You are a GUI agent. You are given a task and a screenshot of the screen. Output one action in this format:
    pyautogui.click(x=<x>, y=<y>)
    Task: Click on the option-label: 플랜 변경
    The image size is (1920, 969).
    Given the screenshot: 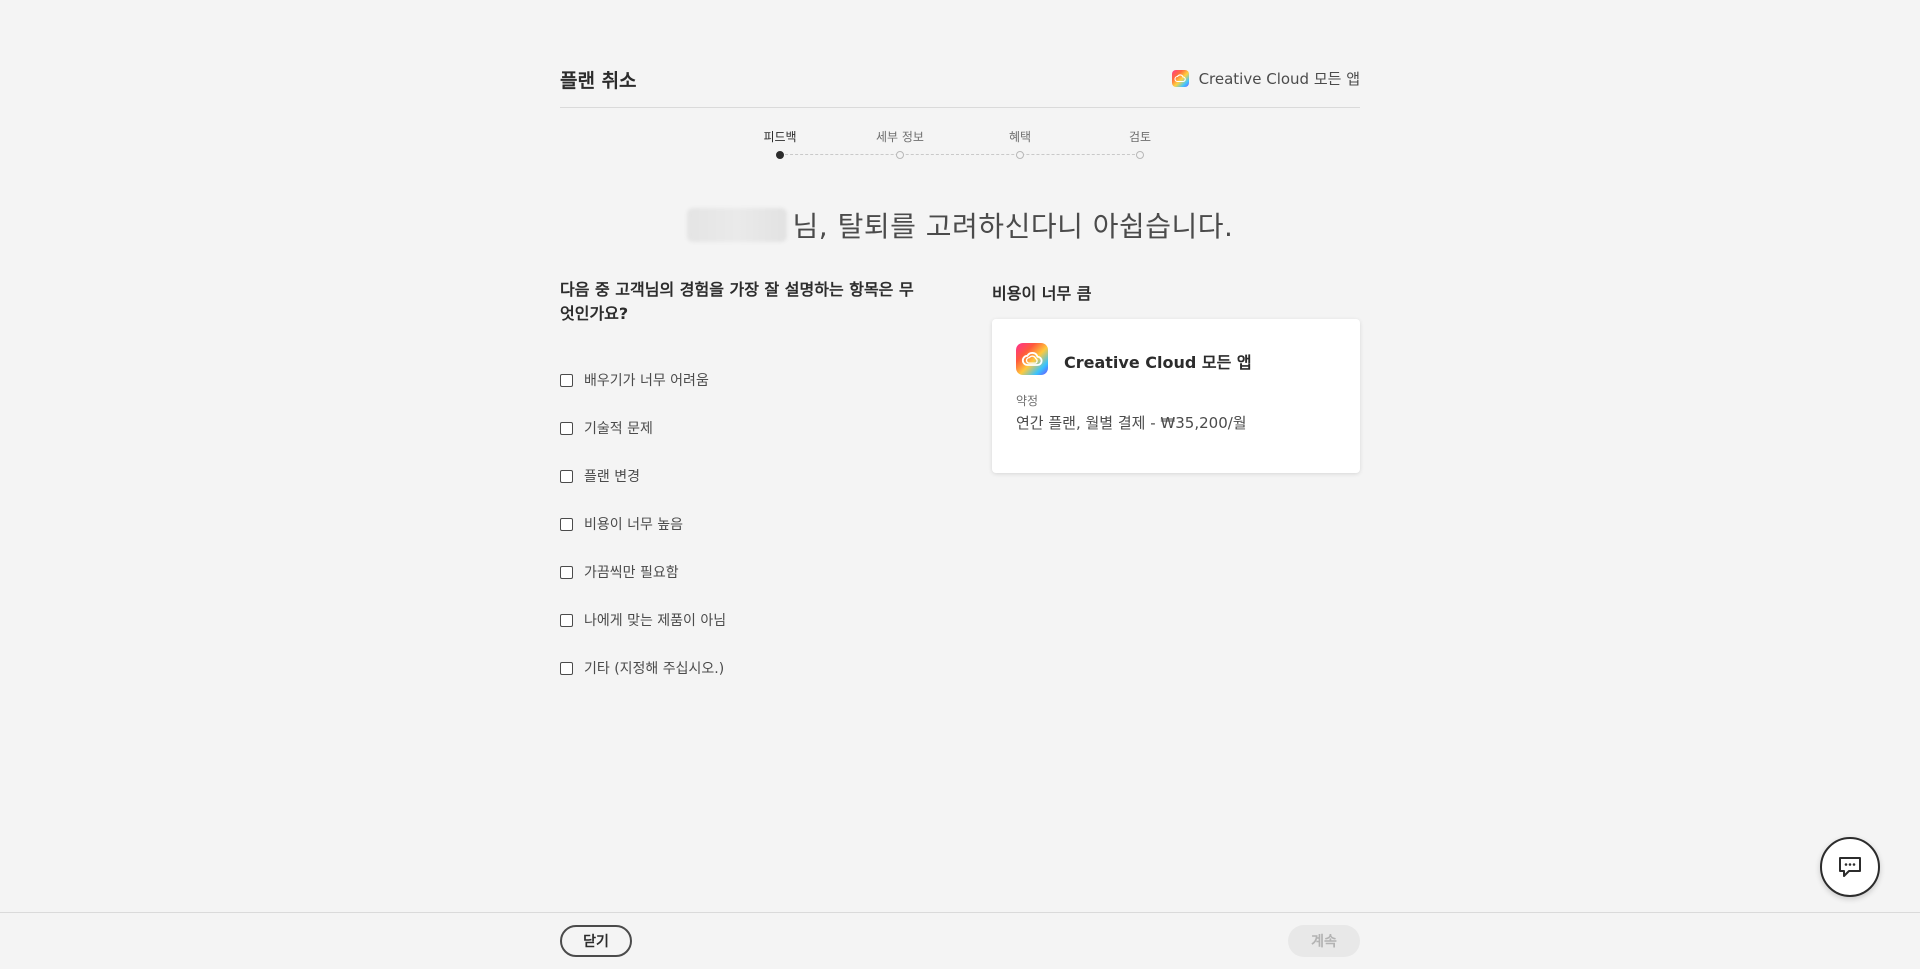 What is the action you would take?
    pyautogui.click(x=612, y=477)
    